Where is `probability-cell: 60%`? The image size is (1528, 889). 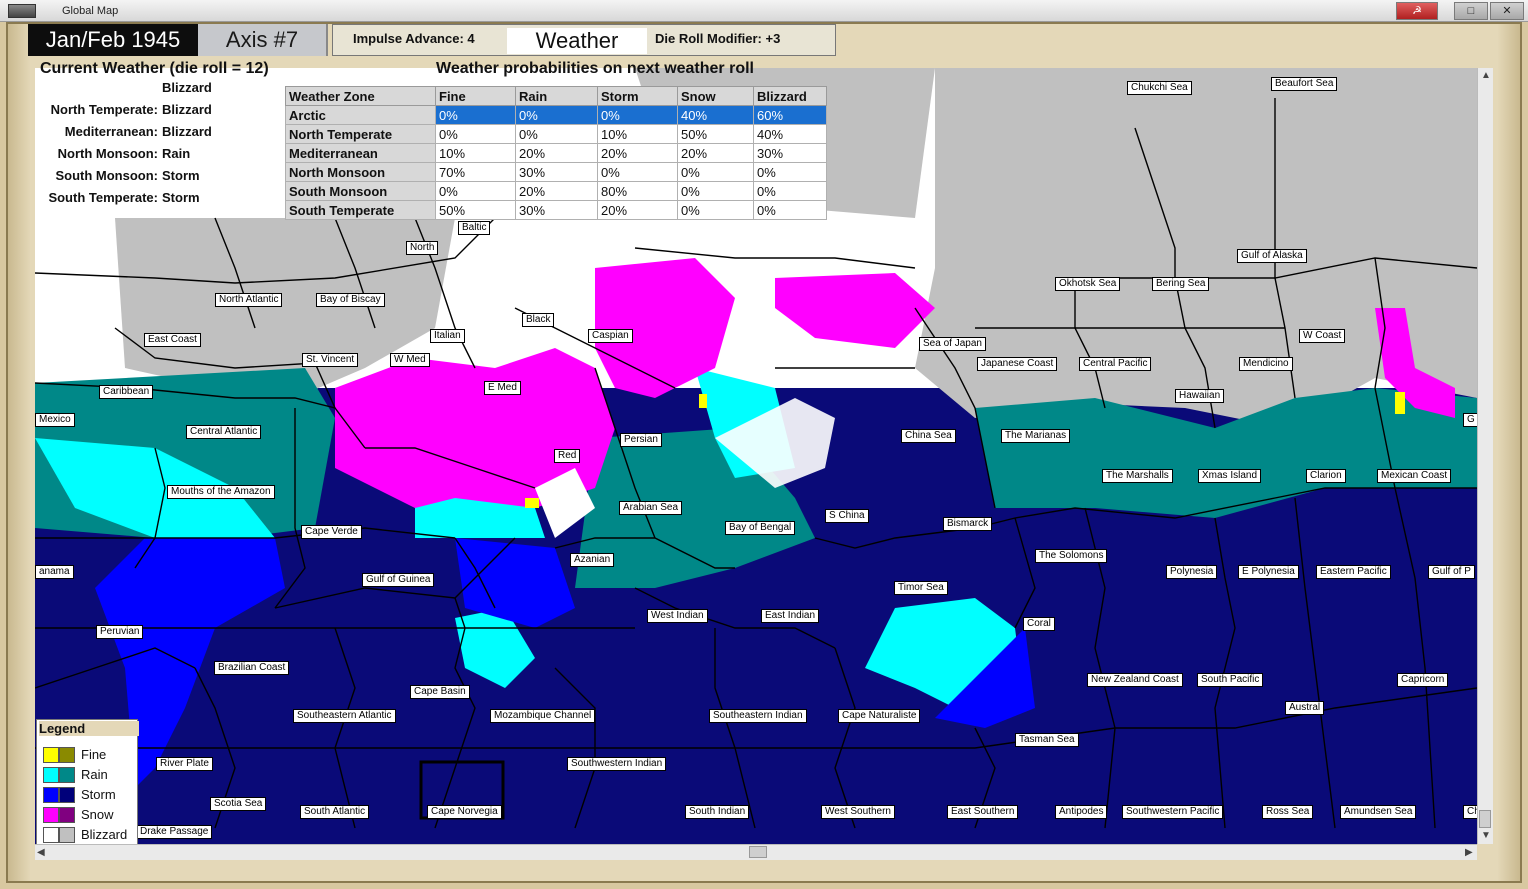 probability-cell: 60% is located at coordinates (790, 115).